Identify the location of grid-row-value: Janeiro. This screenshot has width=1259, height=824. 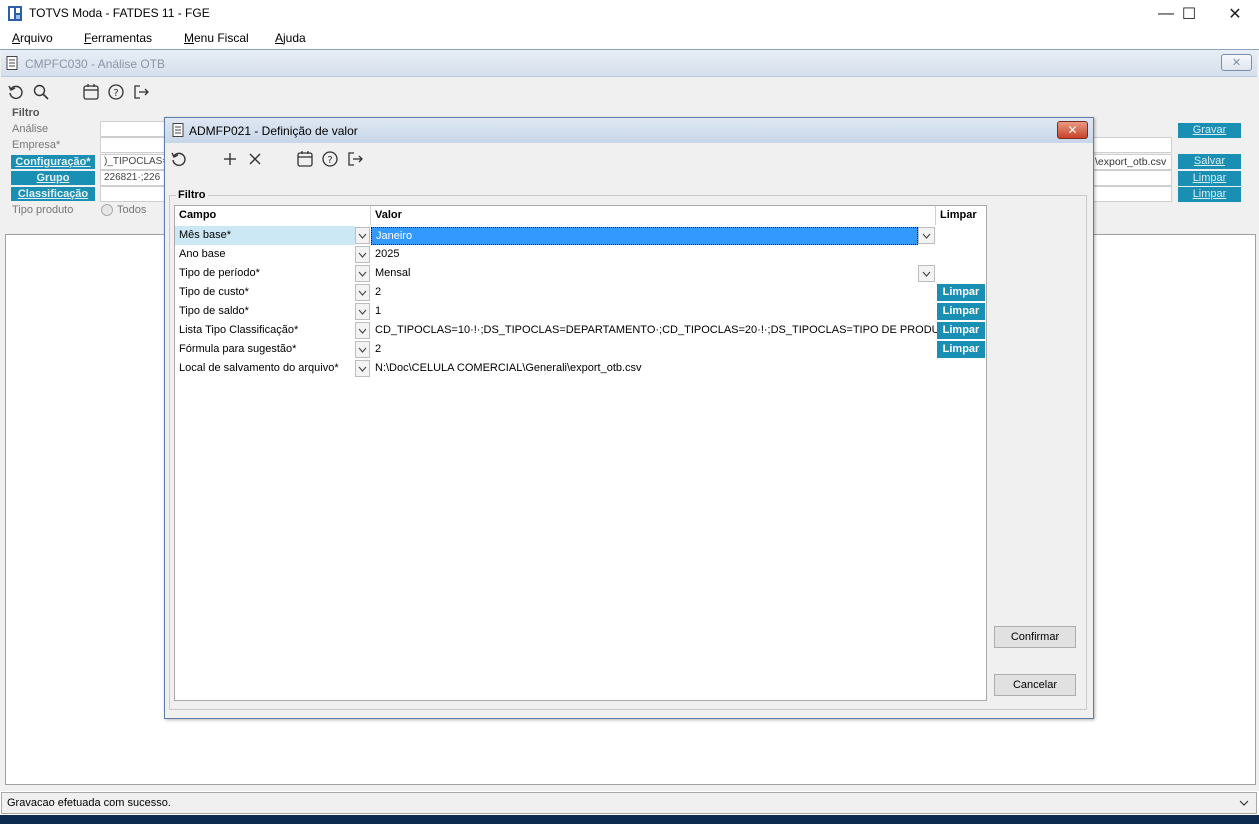
(644, 236).